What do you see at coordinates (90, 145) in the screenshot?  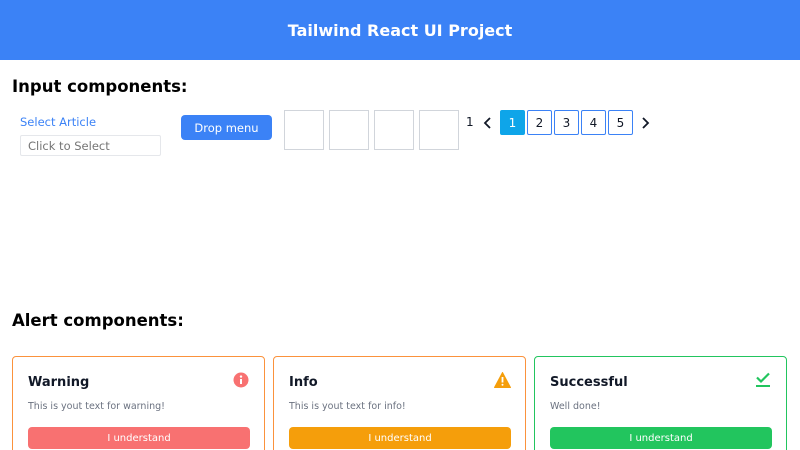 I see `select-article-input` at bounding box center [90, 145].